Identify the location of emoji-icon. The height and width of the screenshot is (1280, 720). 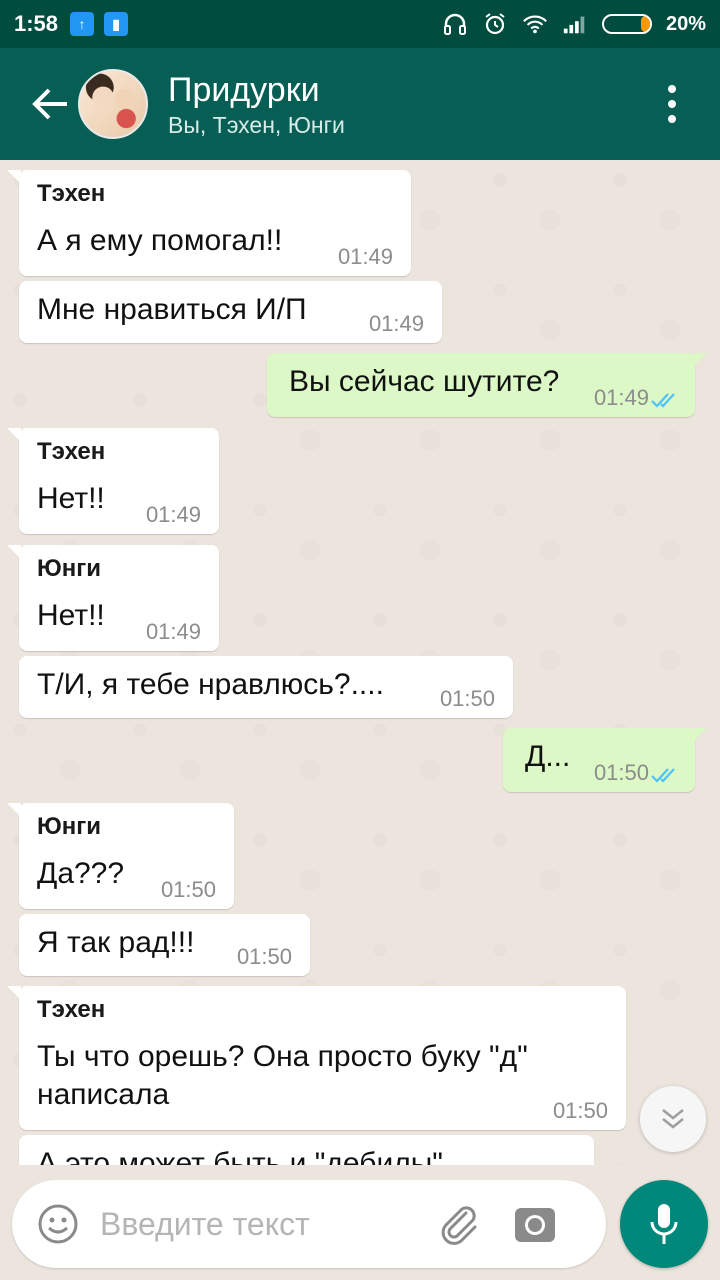
(58, 1224).